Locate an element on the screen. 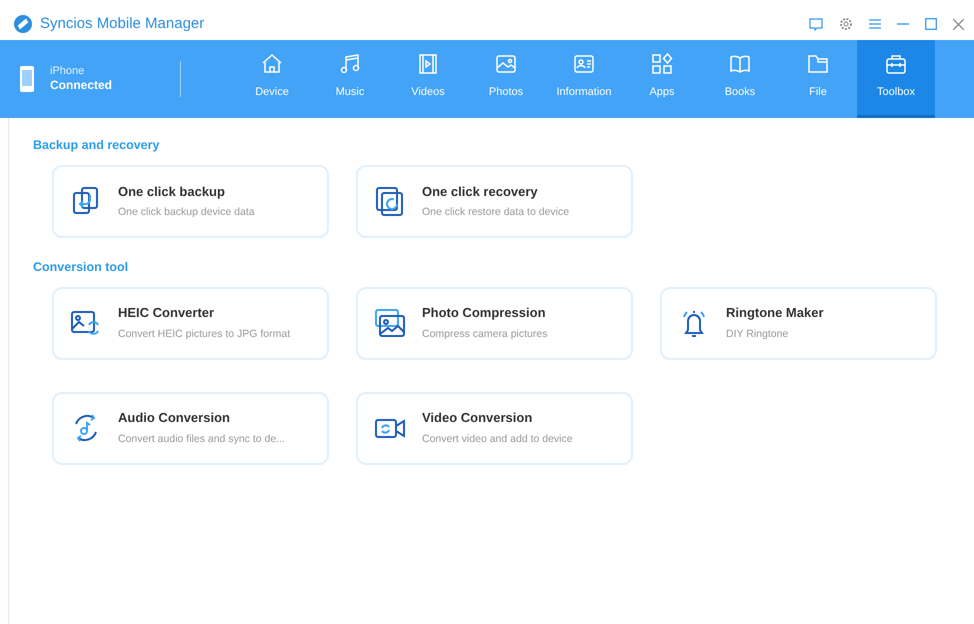 The width and height of the screenshot is (974, 624). menu-icon is located at coordinates (875, 24).